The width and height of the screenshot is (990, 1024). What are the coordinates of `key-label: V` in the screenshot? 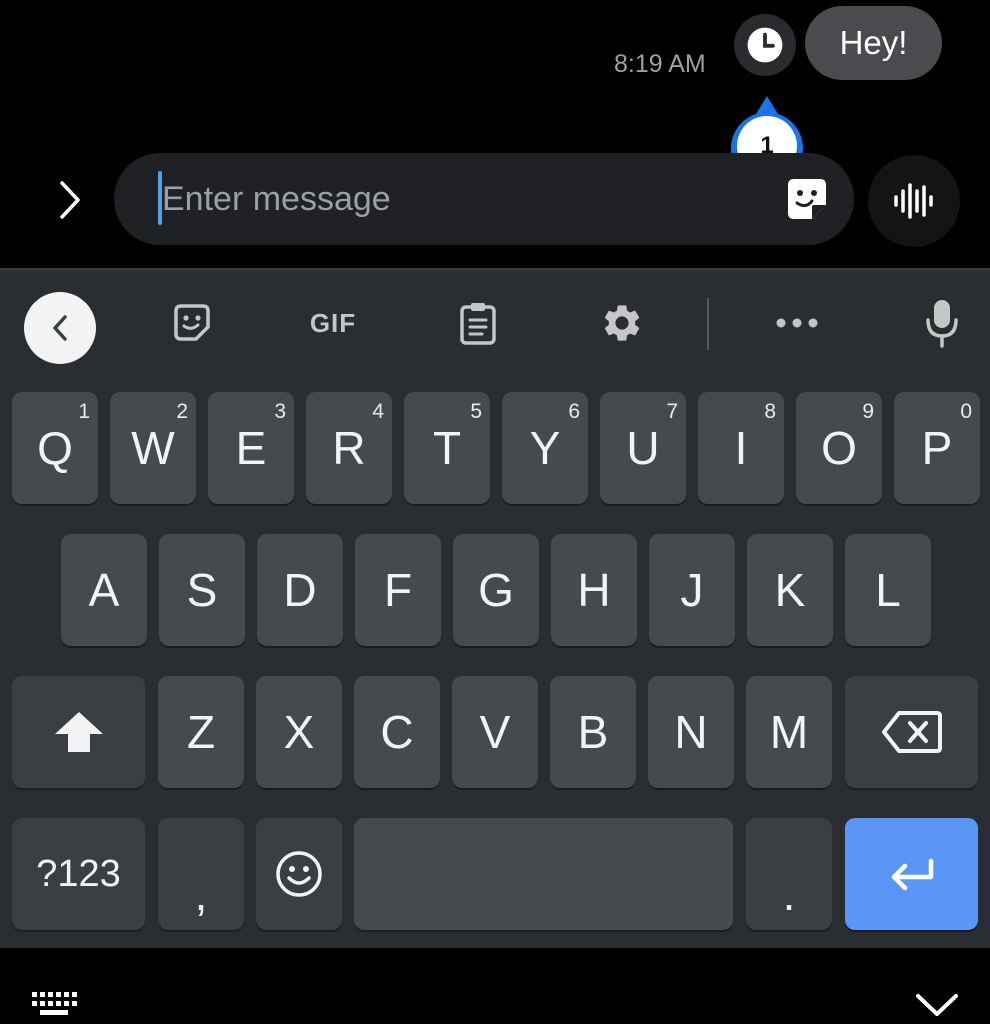 It's located at (495, 732).